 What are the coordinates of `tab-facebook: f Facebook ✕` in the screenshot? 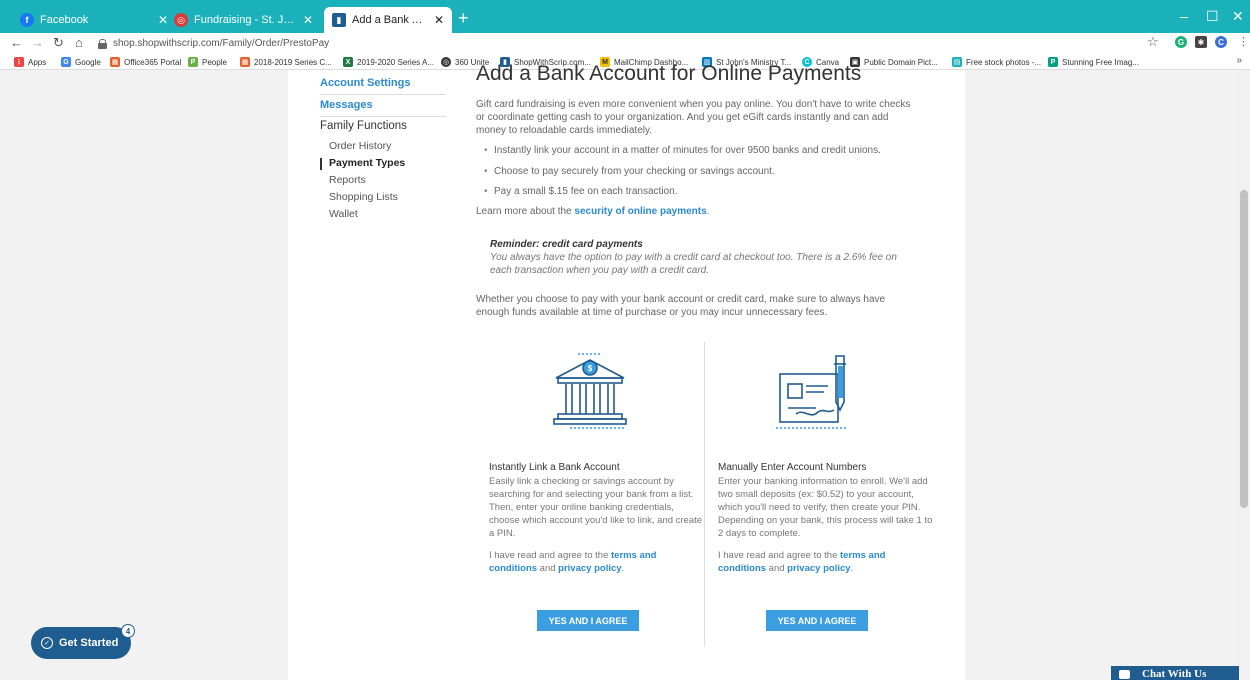 It's located at (94, 20).